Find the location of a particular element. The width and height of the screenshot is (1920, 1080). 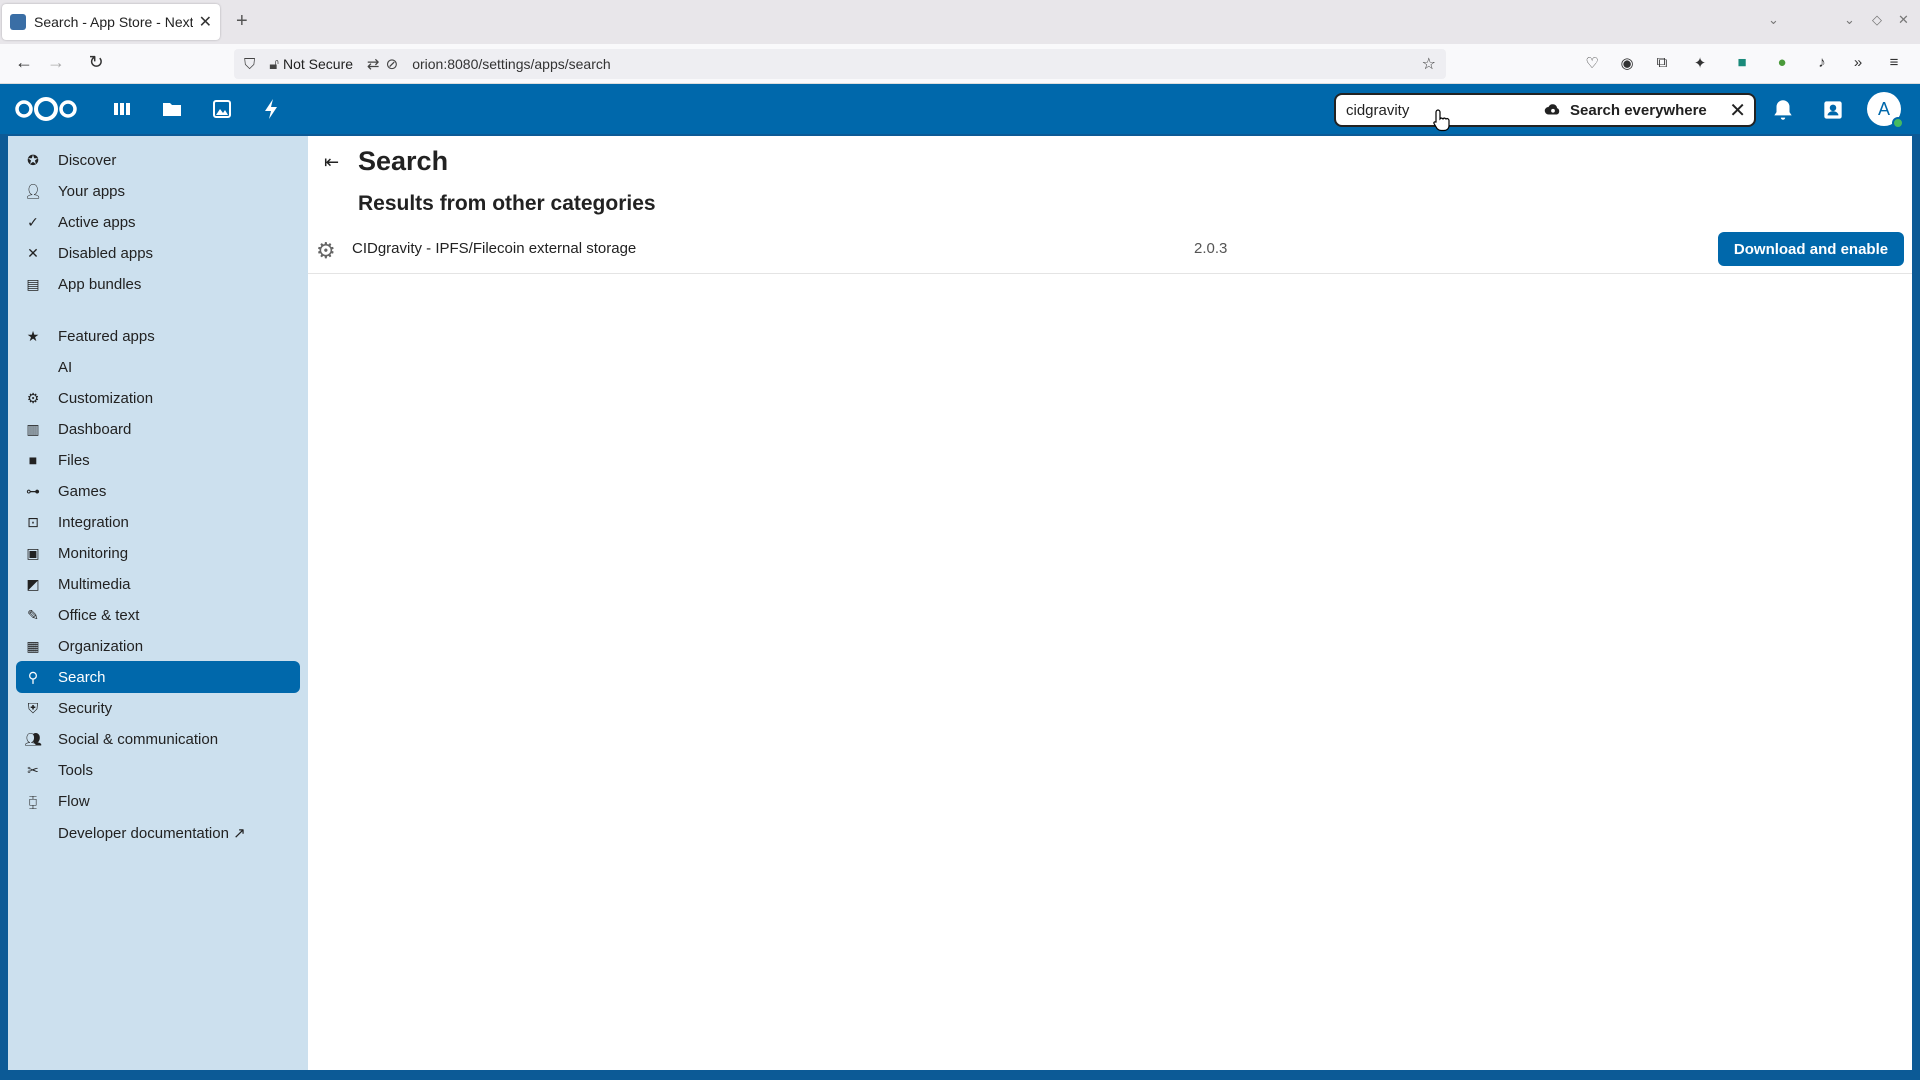

extensions-icon: ⧉ is located at coordinates (1662, 64).